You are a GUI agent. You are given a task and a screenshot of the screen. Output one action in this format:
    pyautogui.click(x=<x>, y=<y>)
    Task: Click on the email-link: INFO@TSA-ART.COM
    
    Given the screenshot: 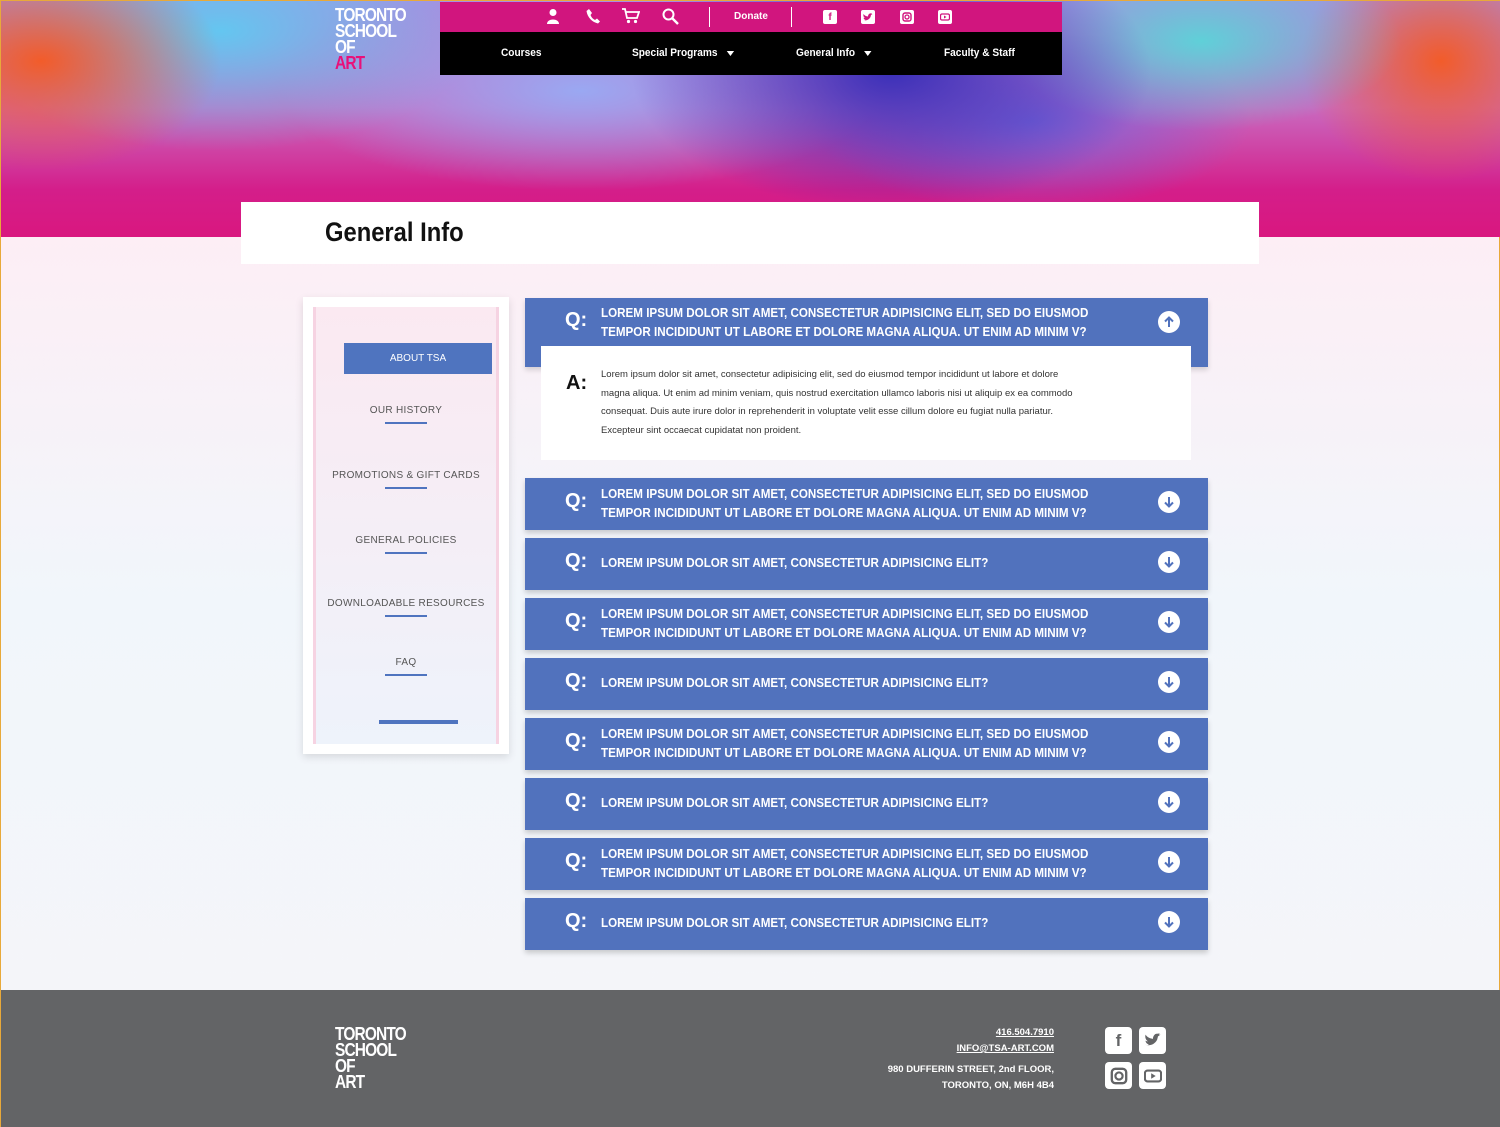 What is the action you would take?
    pyautogui.click(x=971, y=1049)
    